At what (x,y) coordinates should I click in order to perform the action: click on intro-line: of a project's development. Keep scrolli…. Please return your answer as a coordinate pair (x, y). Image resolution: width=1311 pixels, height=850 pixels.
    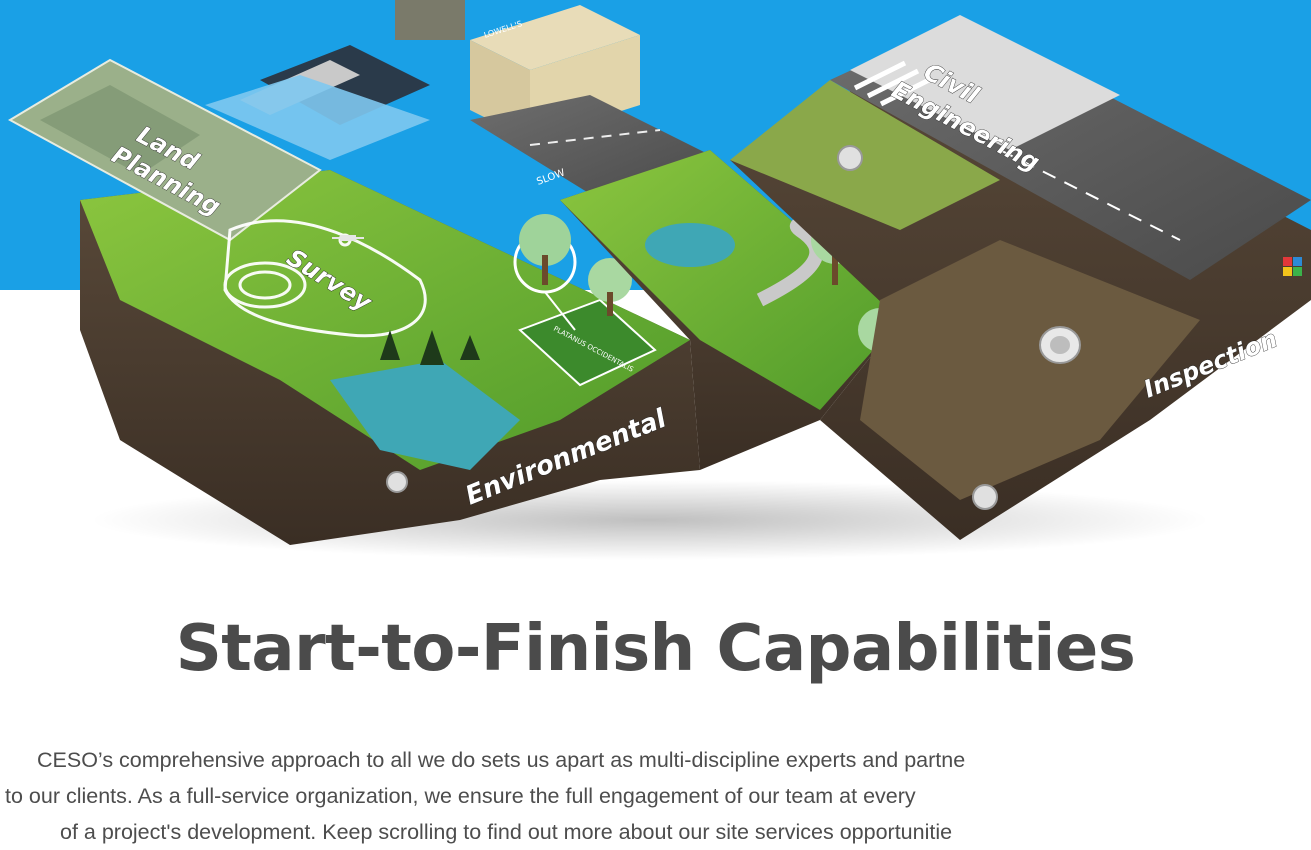
    Looking at the image, I should click on (506, 832).